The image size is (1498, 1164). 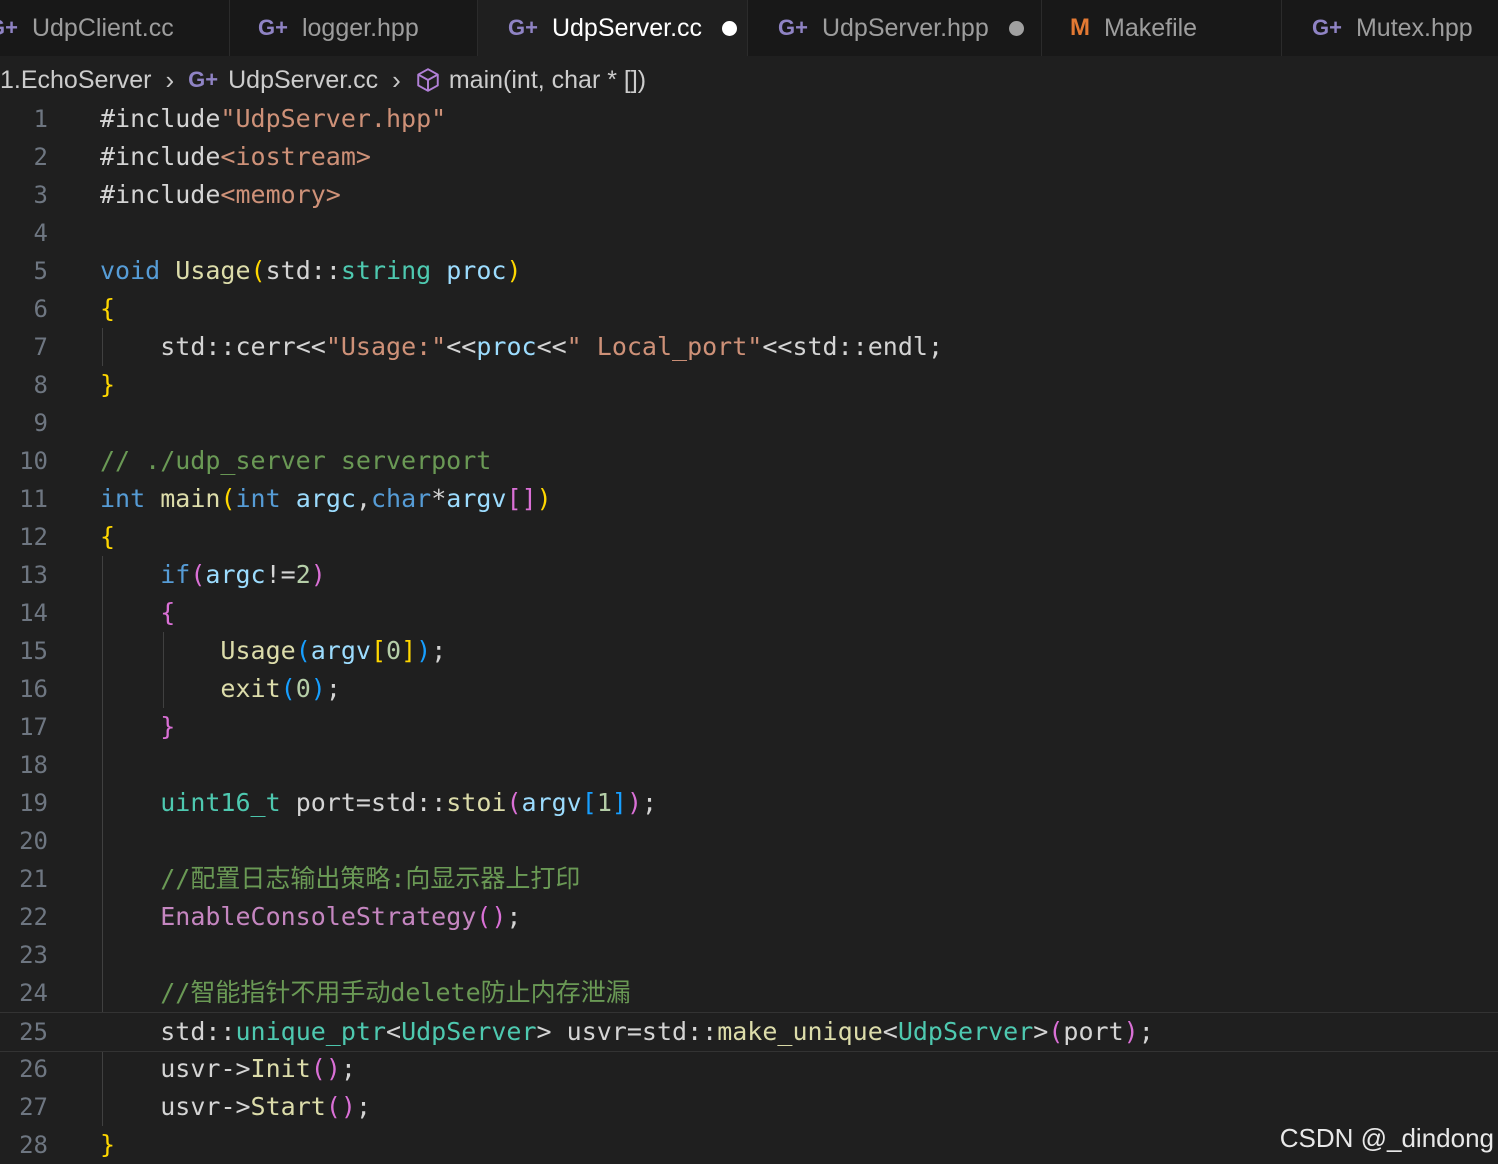 I want to click on code-text: Usage(argv[0]);, so click(x=273, y=651).